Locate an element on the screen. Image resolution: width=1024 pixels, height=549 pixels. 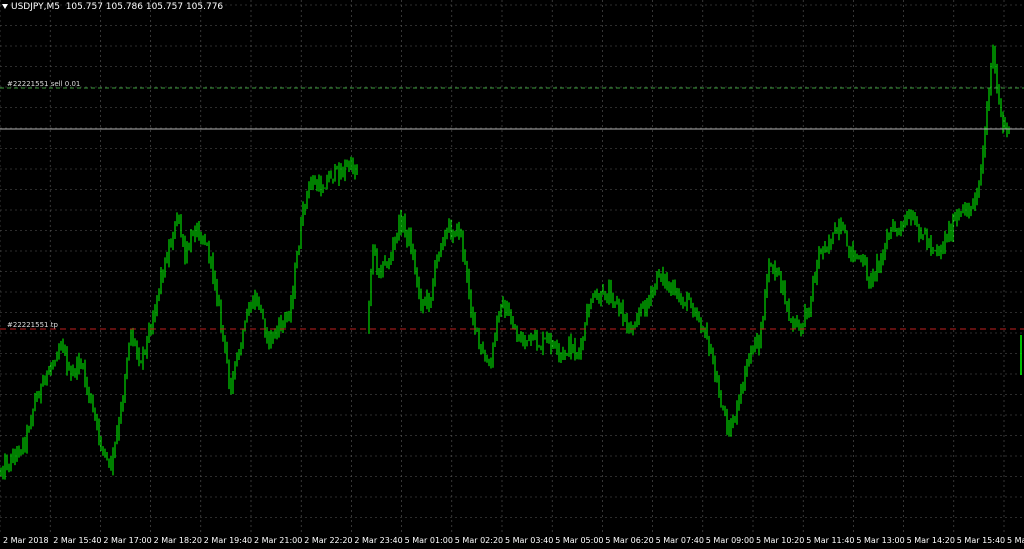
ohlc-values: 105.757 105.786 105.757 105.776 is located at coordinates (144, 7).